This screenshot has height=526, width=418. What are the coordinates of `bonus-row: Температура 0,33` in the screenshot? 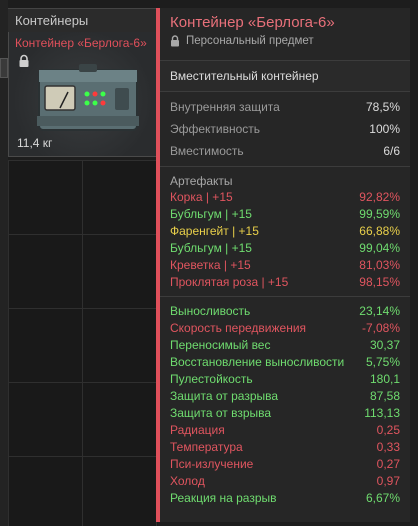 It's located at (285, 447).